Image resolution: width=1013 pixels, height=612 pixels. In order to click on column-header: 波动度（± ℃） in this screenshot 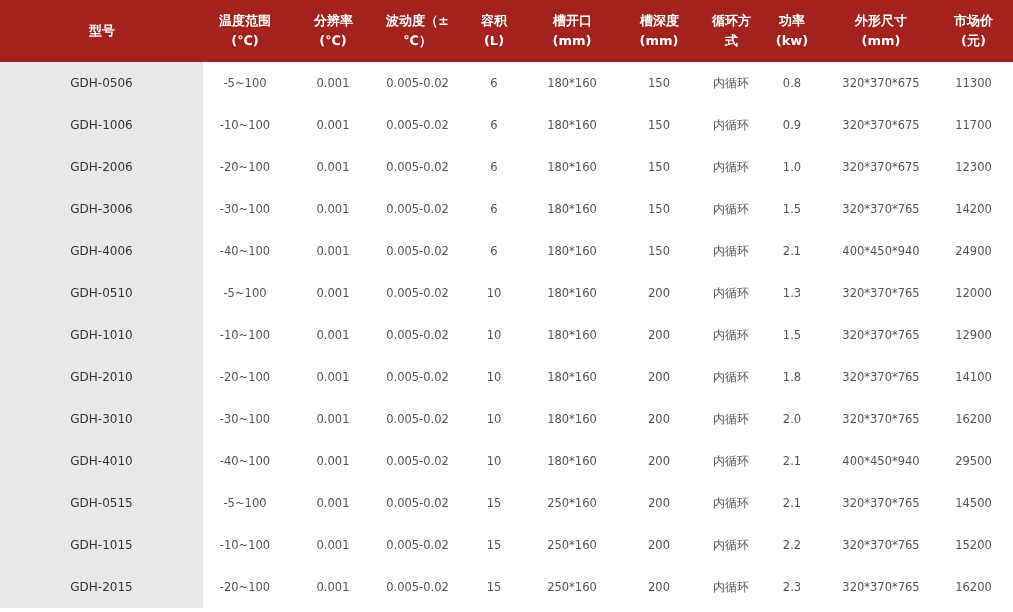, I will do `click(417, 31)`.